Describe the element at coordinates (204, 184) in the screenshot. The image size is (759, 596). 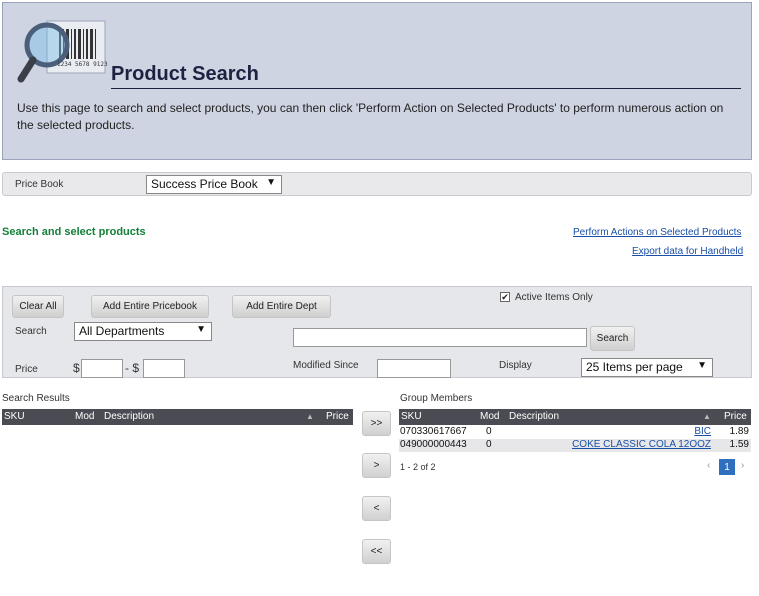
I see `pricebook-selected: Success Price Book` at that location.